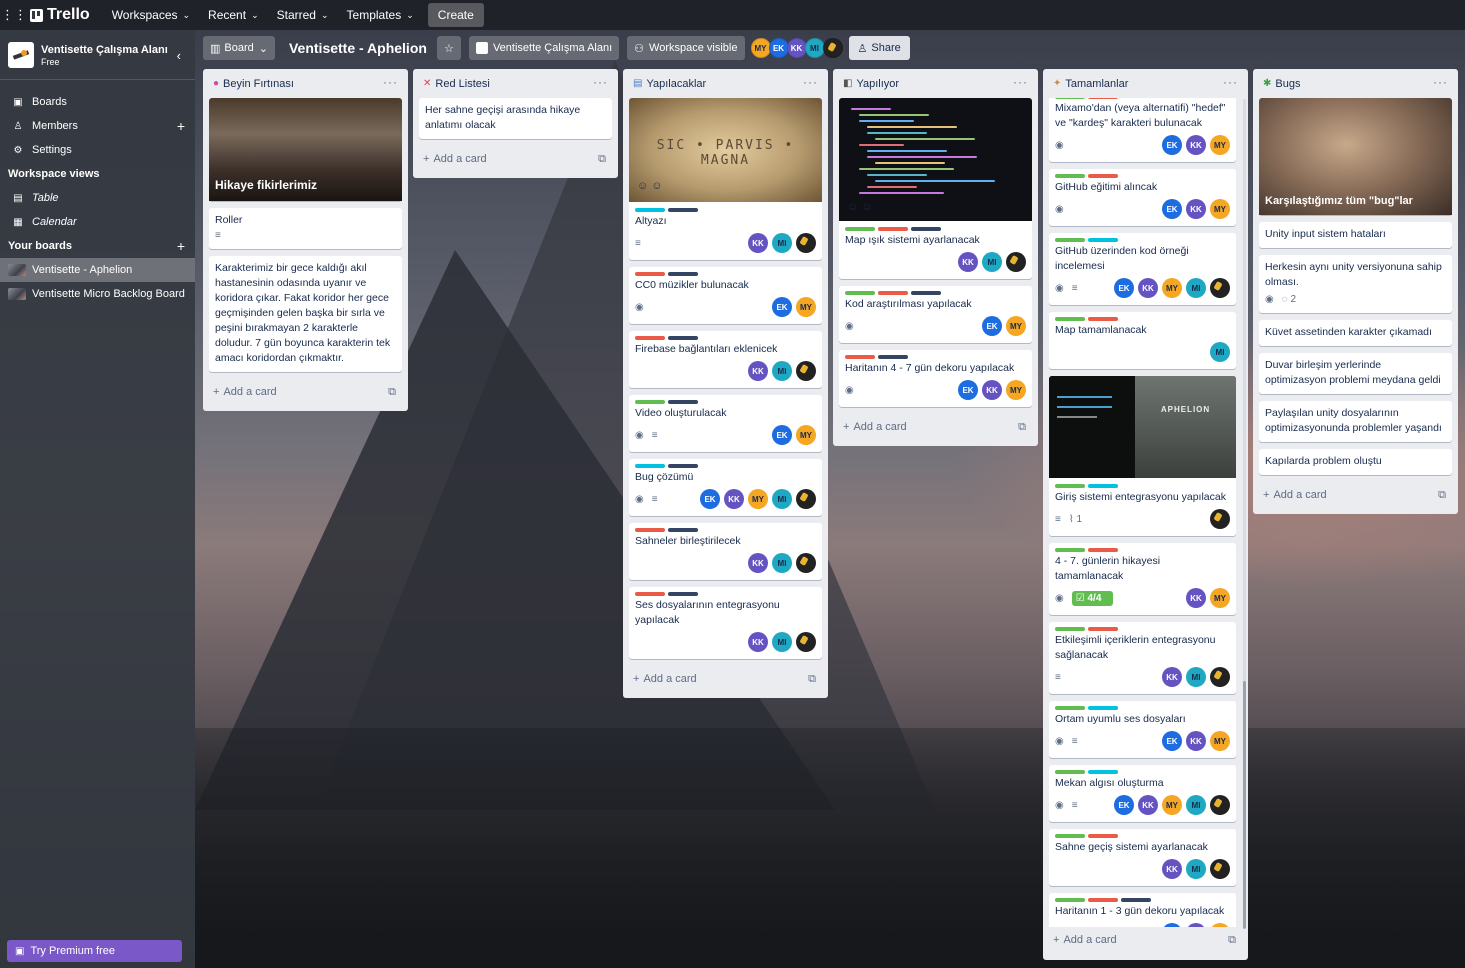  Describe the element at coordinates (380, 15) in the screenshot. I see `nav-templates: Templates ⌄` at that location.